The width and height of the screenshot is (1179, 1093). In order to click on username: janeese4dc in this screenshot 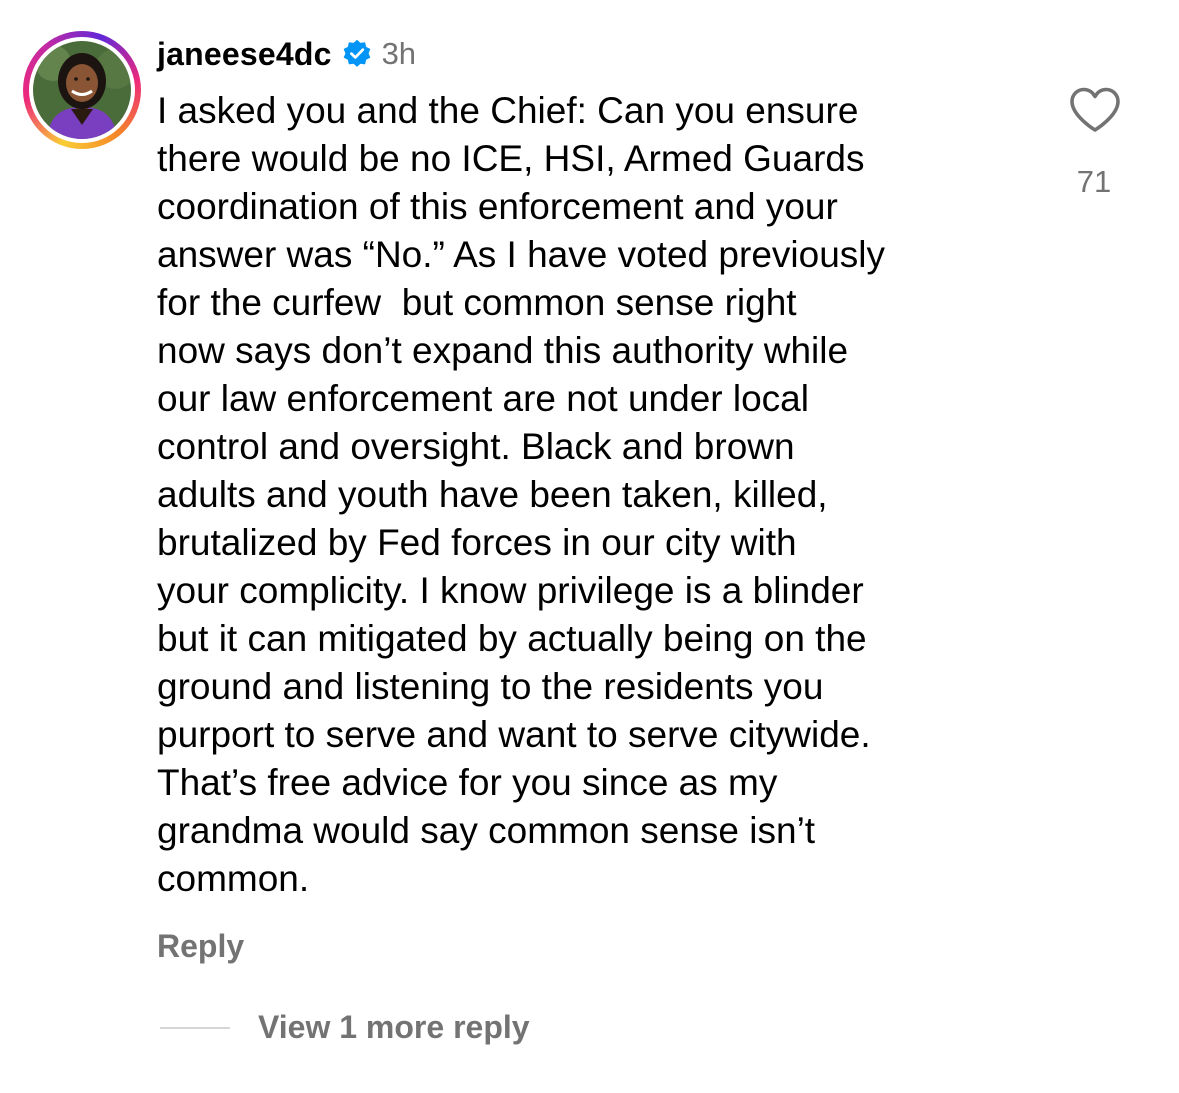, I will do `click(244, 54)`.